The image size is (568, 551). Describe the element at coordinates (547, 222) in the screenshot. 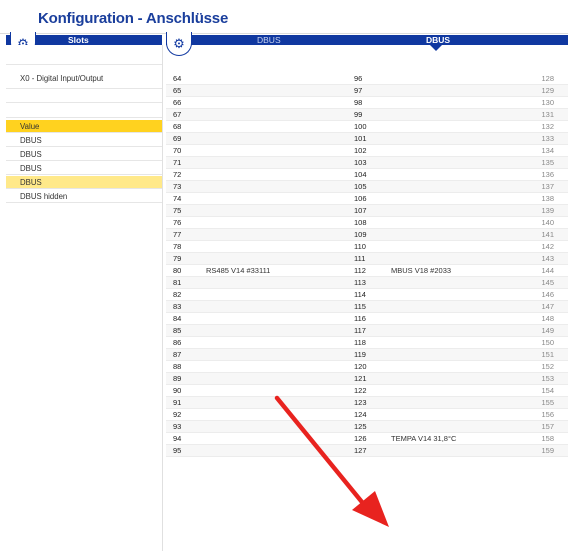

I see `channel-number: 140` at that location.